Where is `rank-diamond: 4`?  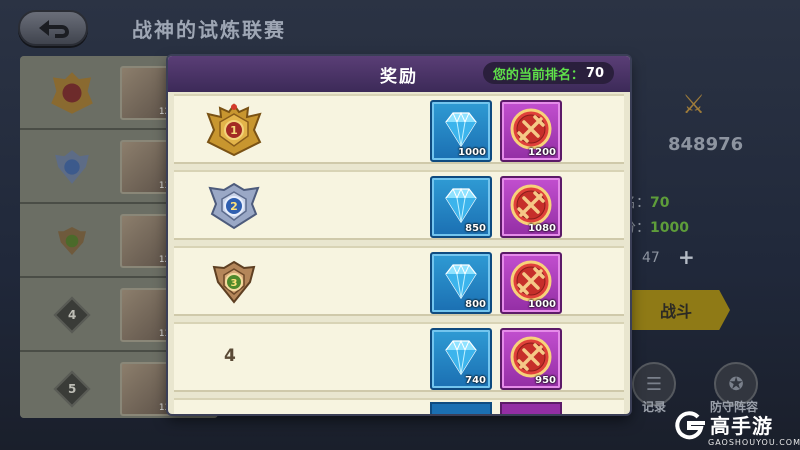 rank-diamond: 4 is located at coordinates (72, 315).